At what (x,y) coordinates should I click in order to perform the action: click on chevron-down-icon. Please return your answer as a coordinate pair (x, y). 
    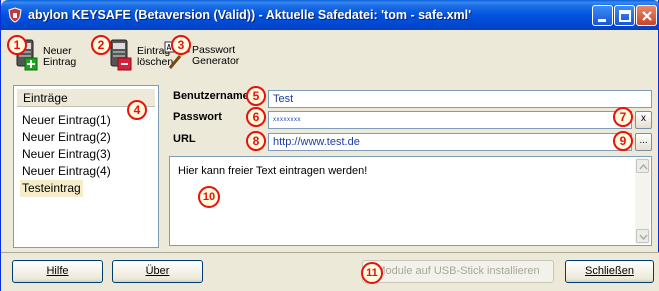
    Looking at the image, I should click on (643, 237).